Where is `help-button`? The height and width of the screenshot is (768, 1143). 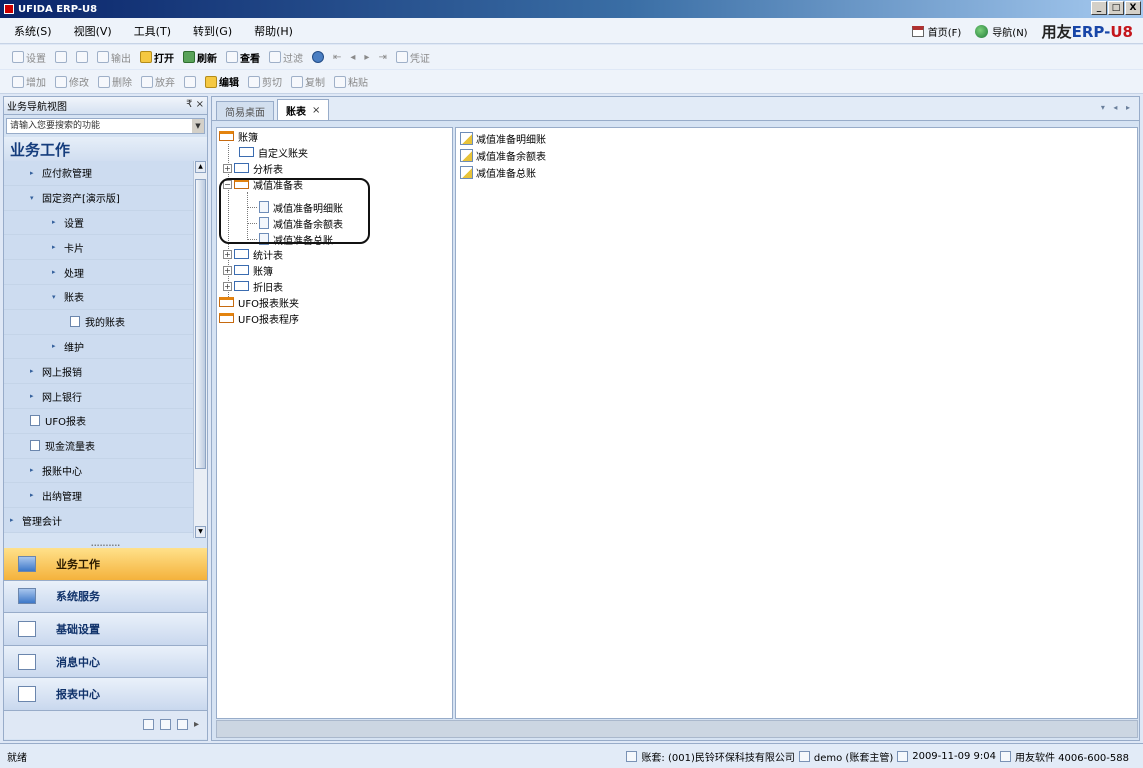
help-button is located at coordinates (318, 57).